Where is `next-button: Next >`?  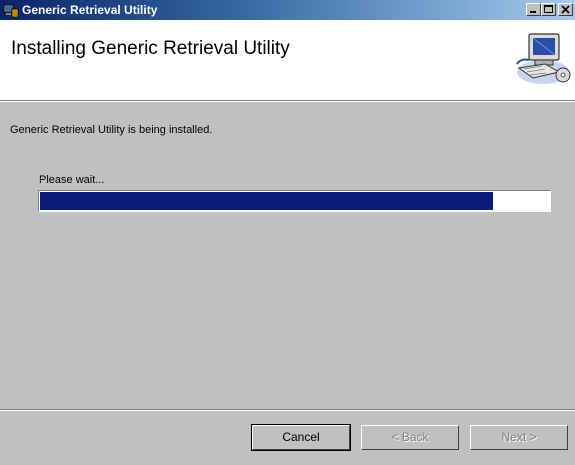
next-button: Next > is located at coordinates (519, 437).